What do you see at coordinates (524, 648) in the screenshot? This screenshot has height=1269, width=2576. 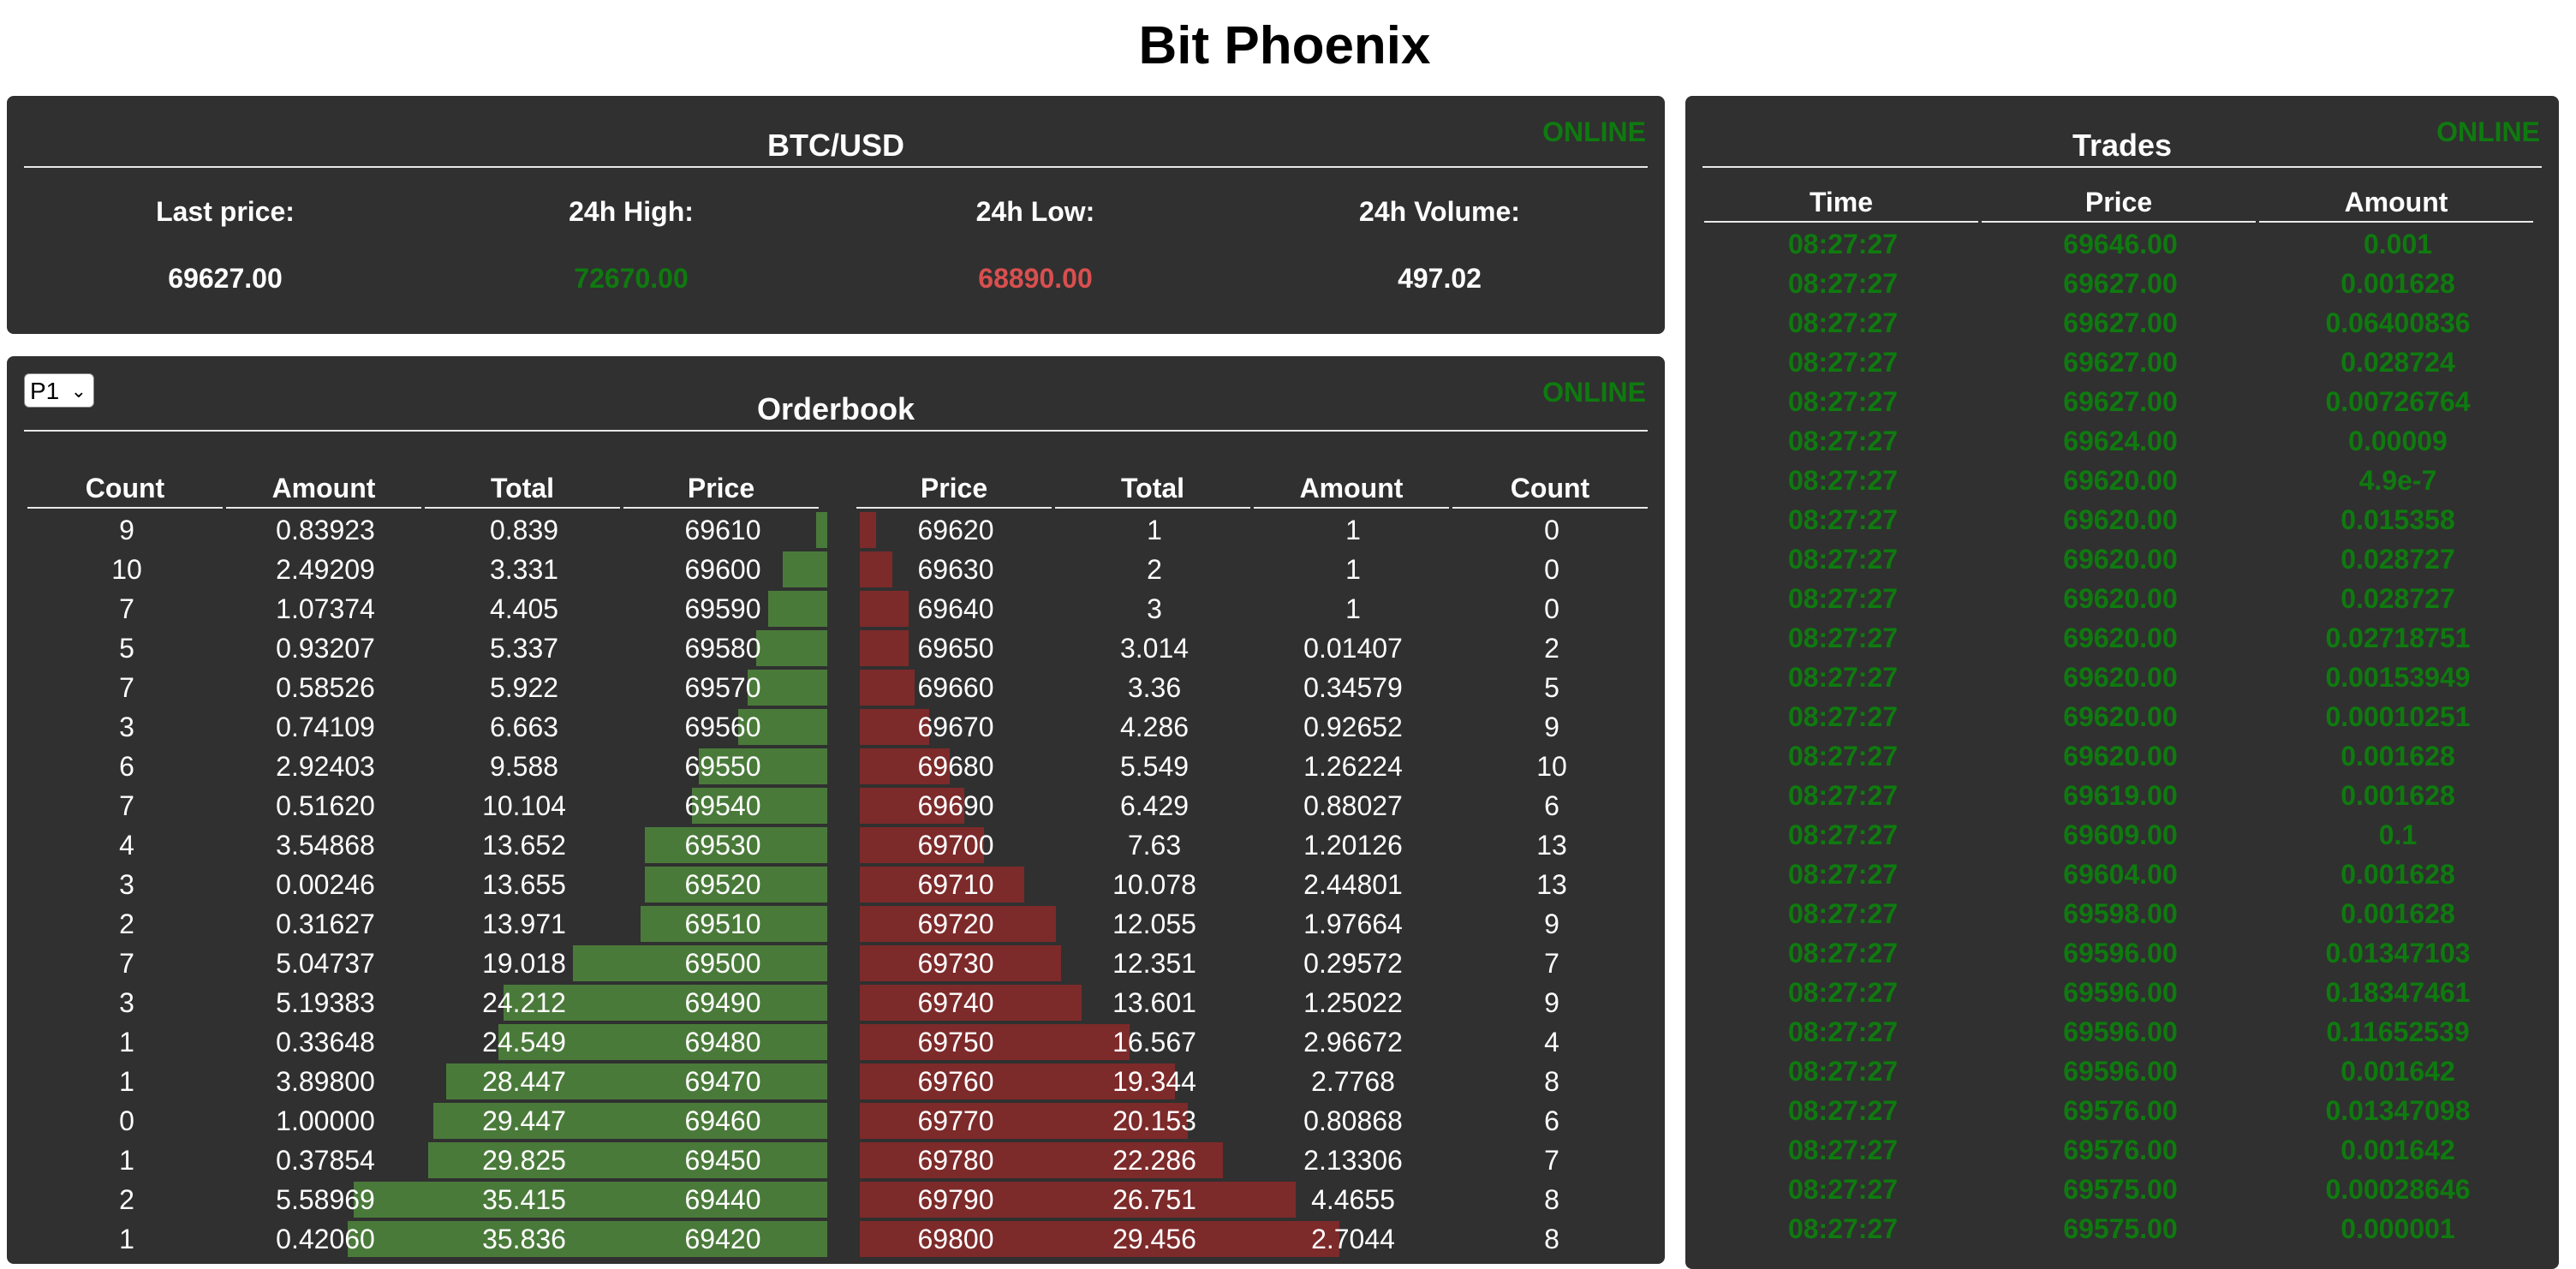 I see `bid-total: 5.337` at bounding box center [524, 648].